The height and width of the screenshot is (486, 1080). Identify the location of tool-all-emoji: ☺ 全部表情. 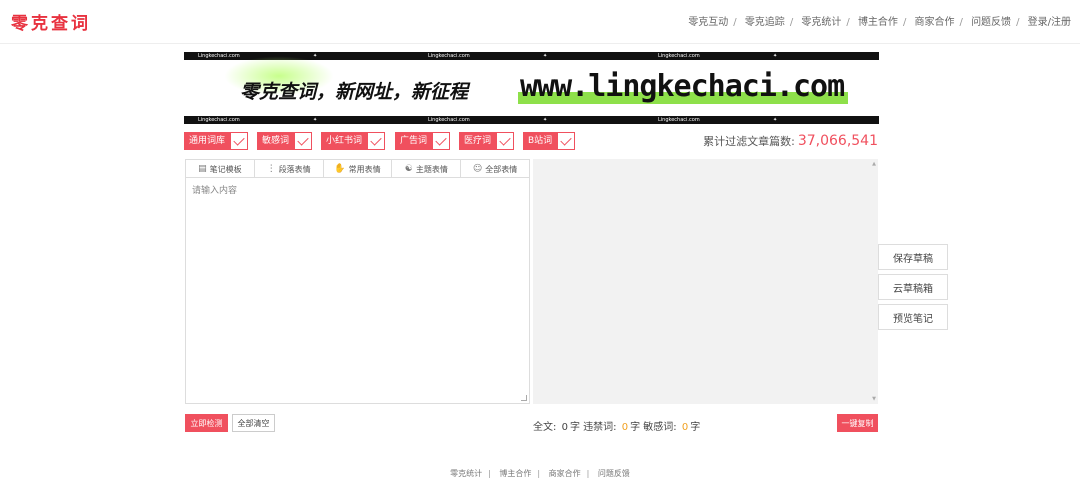
(495, 169).